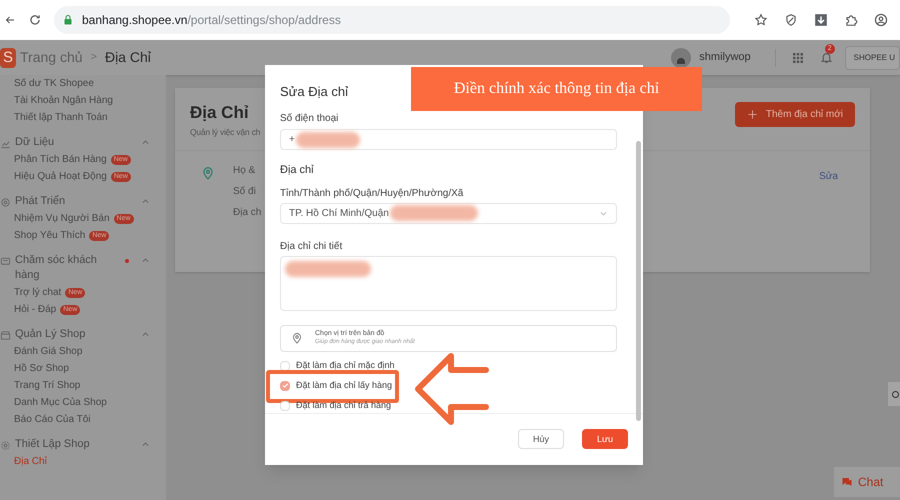  Describe the element at coordinates (52, 419) in the screenshot. I see `sidebar-item: Báo Cáo Của Tôi` at that location.